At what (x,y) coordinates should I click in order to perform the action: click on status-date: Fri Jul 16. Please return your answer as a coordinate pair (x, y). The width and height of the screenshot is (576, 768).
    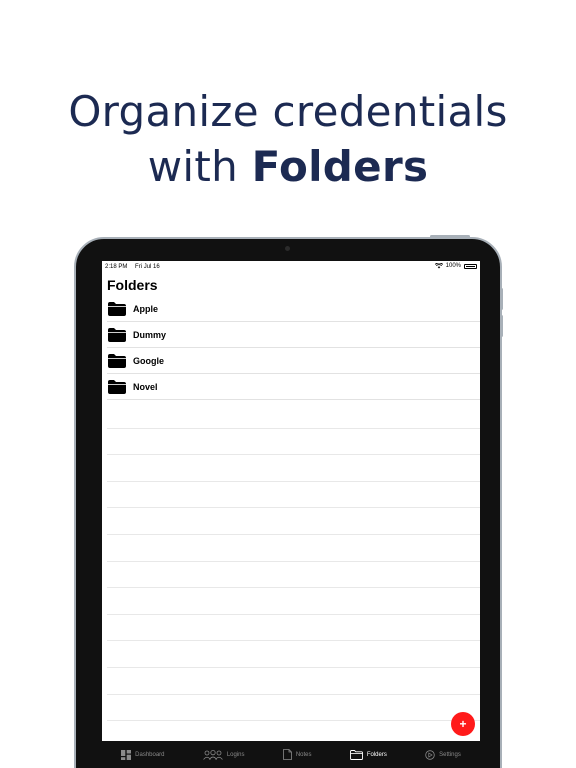
    Looking at the image, I should click on (147, 267).